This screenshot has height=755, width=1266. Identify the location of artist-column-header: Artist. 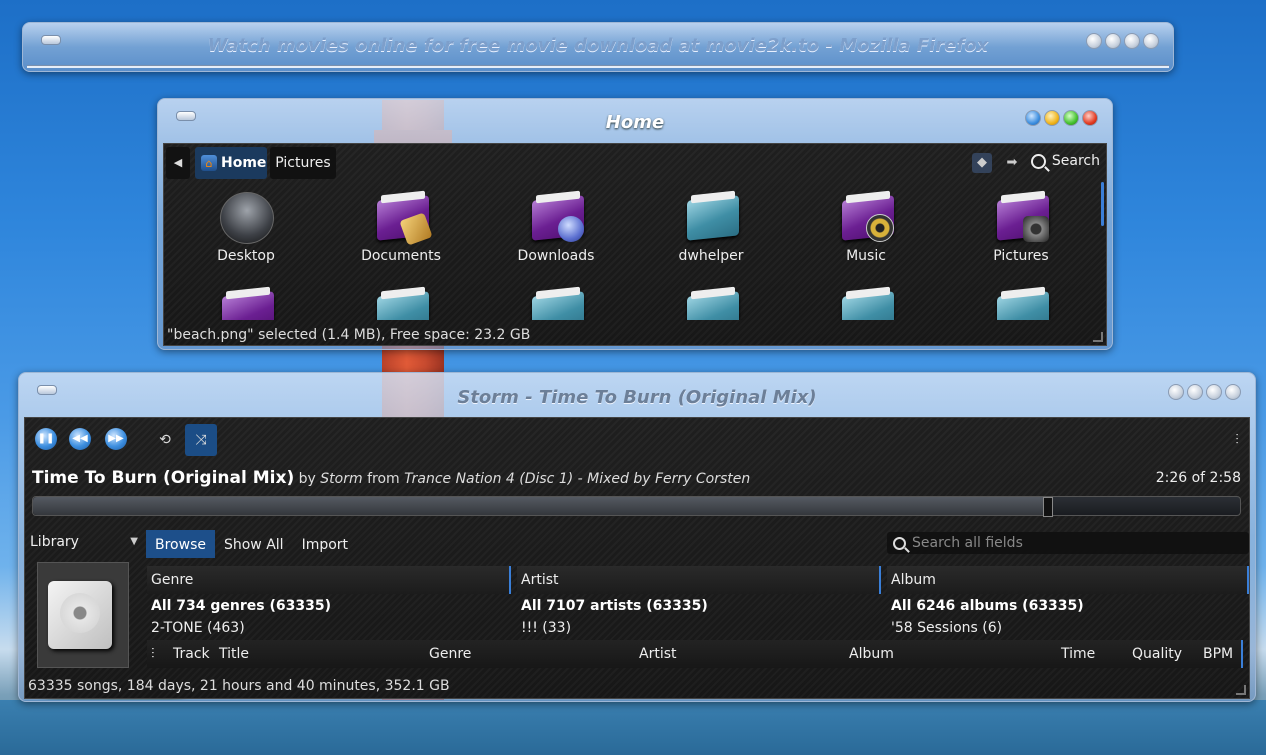
(699, 580).